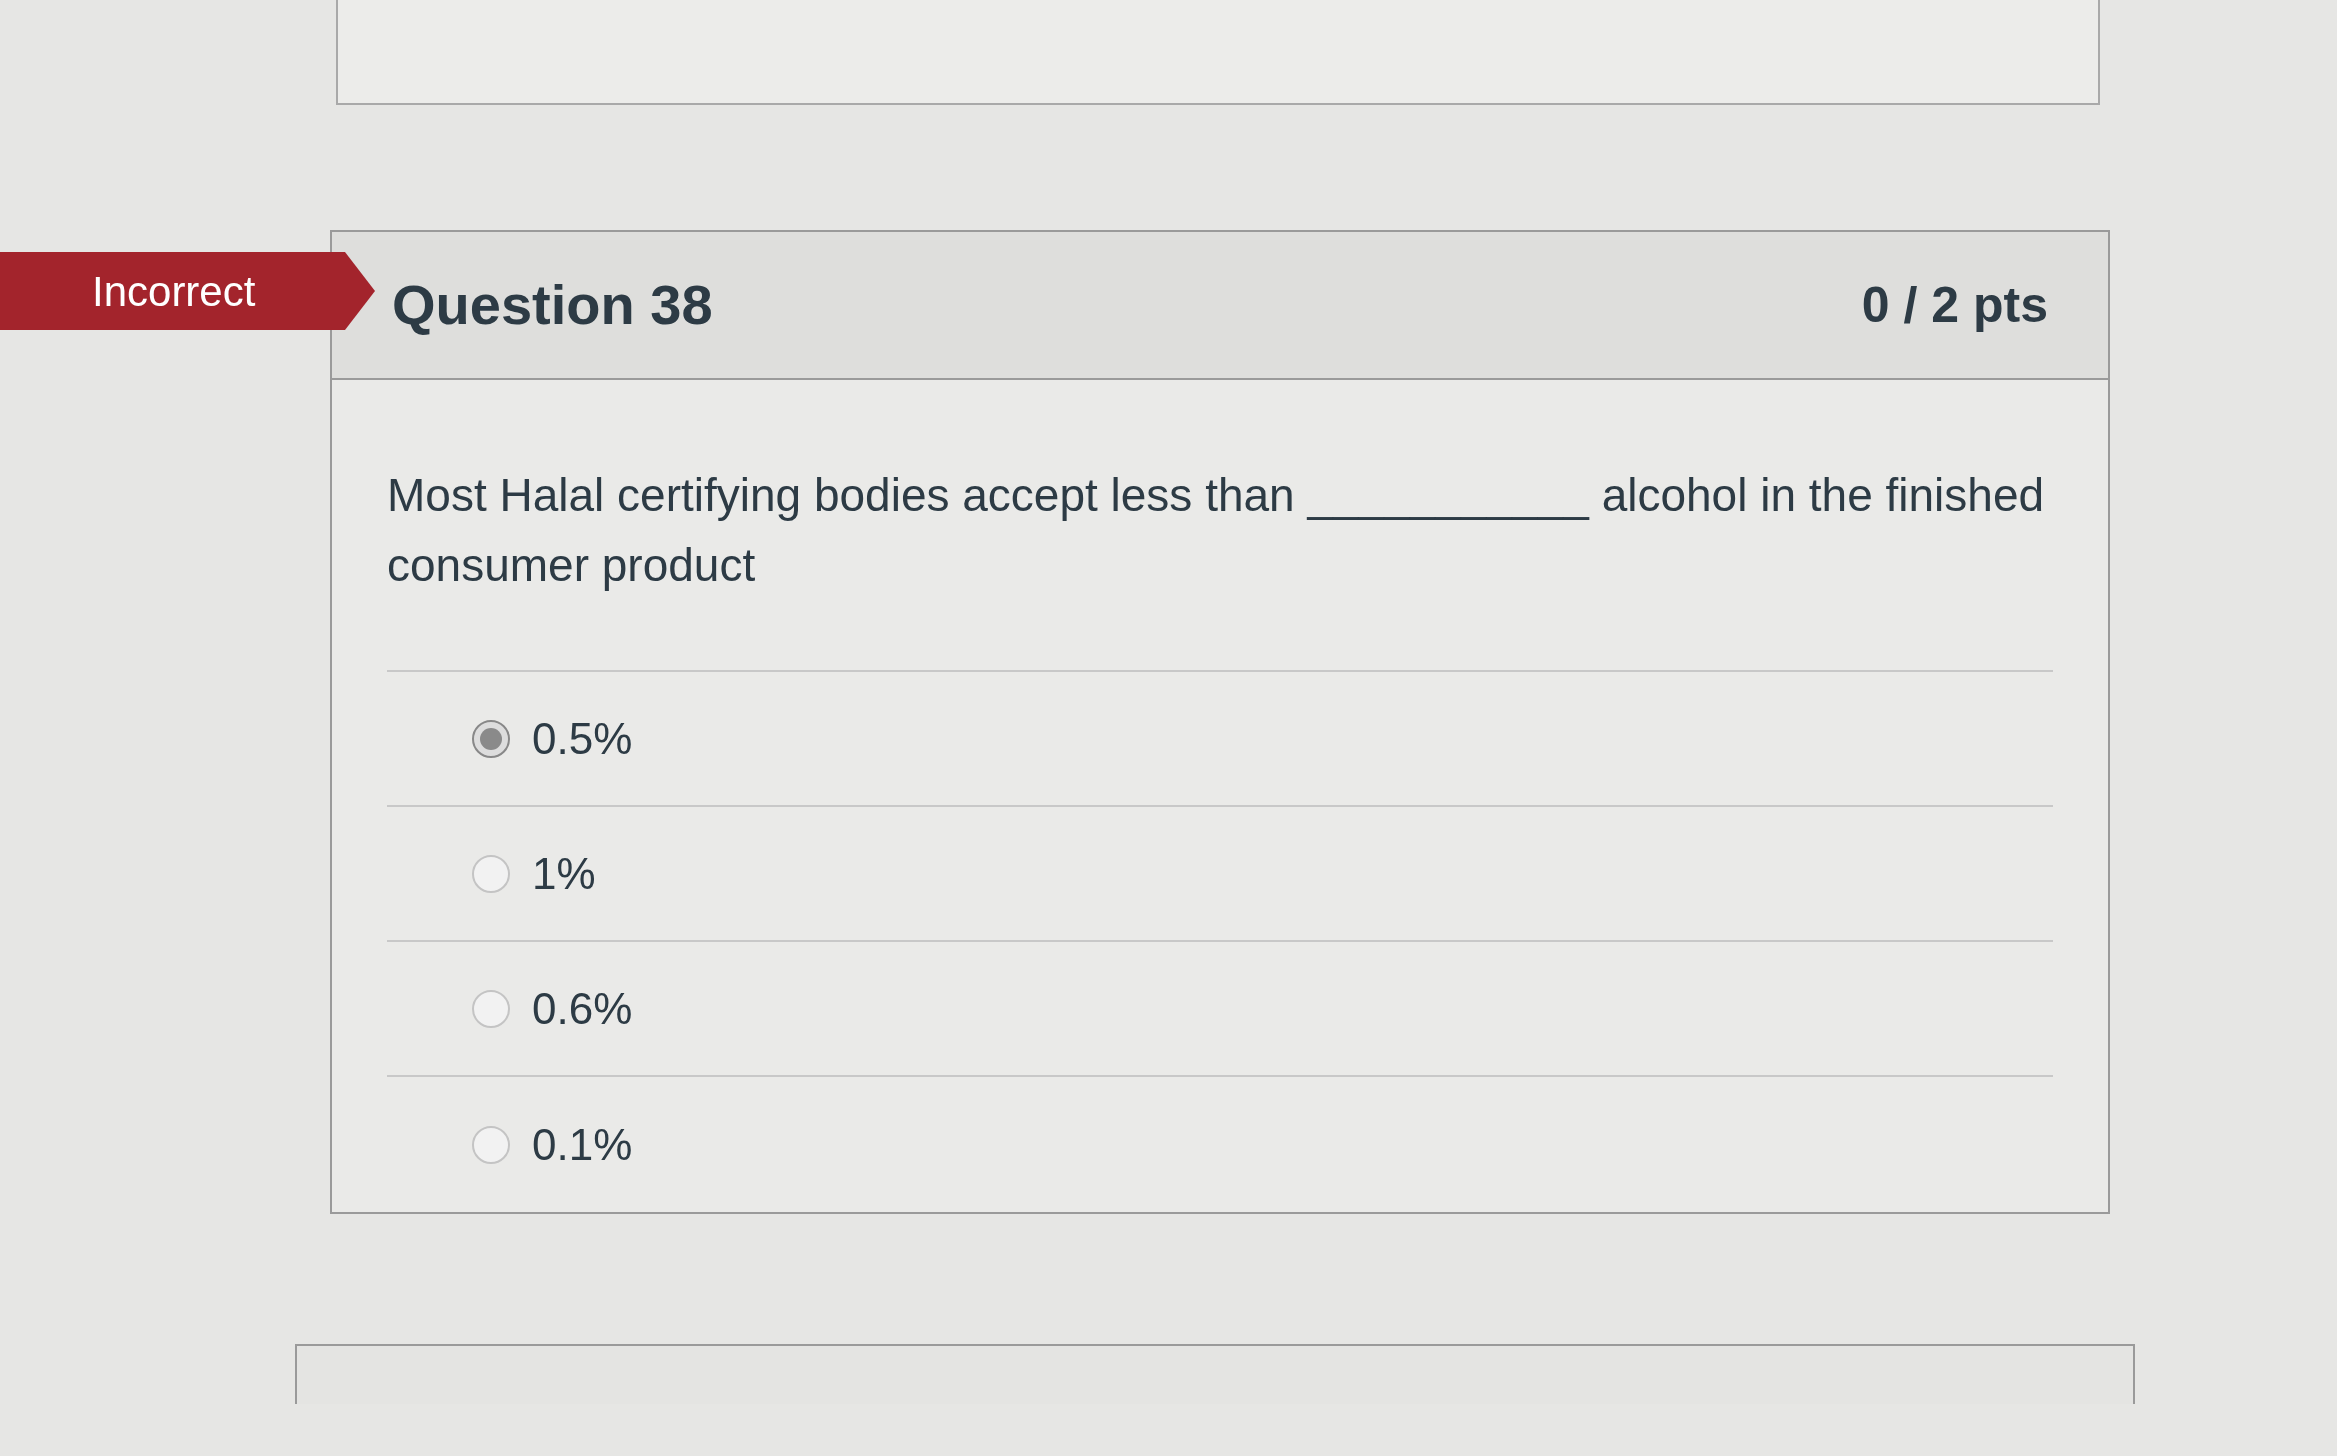  Describe the element at coordinates (1954, 305) in the screenshot. I see `points-text: 0 / 2 pts` at that location.